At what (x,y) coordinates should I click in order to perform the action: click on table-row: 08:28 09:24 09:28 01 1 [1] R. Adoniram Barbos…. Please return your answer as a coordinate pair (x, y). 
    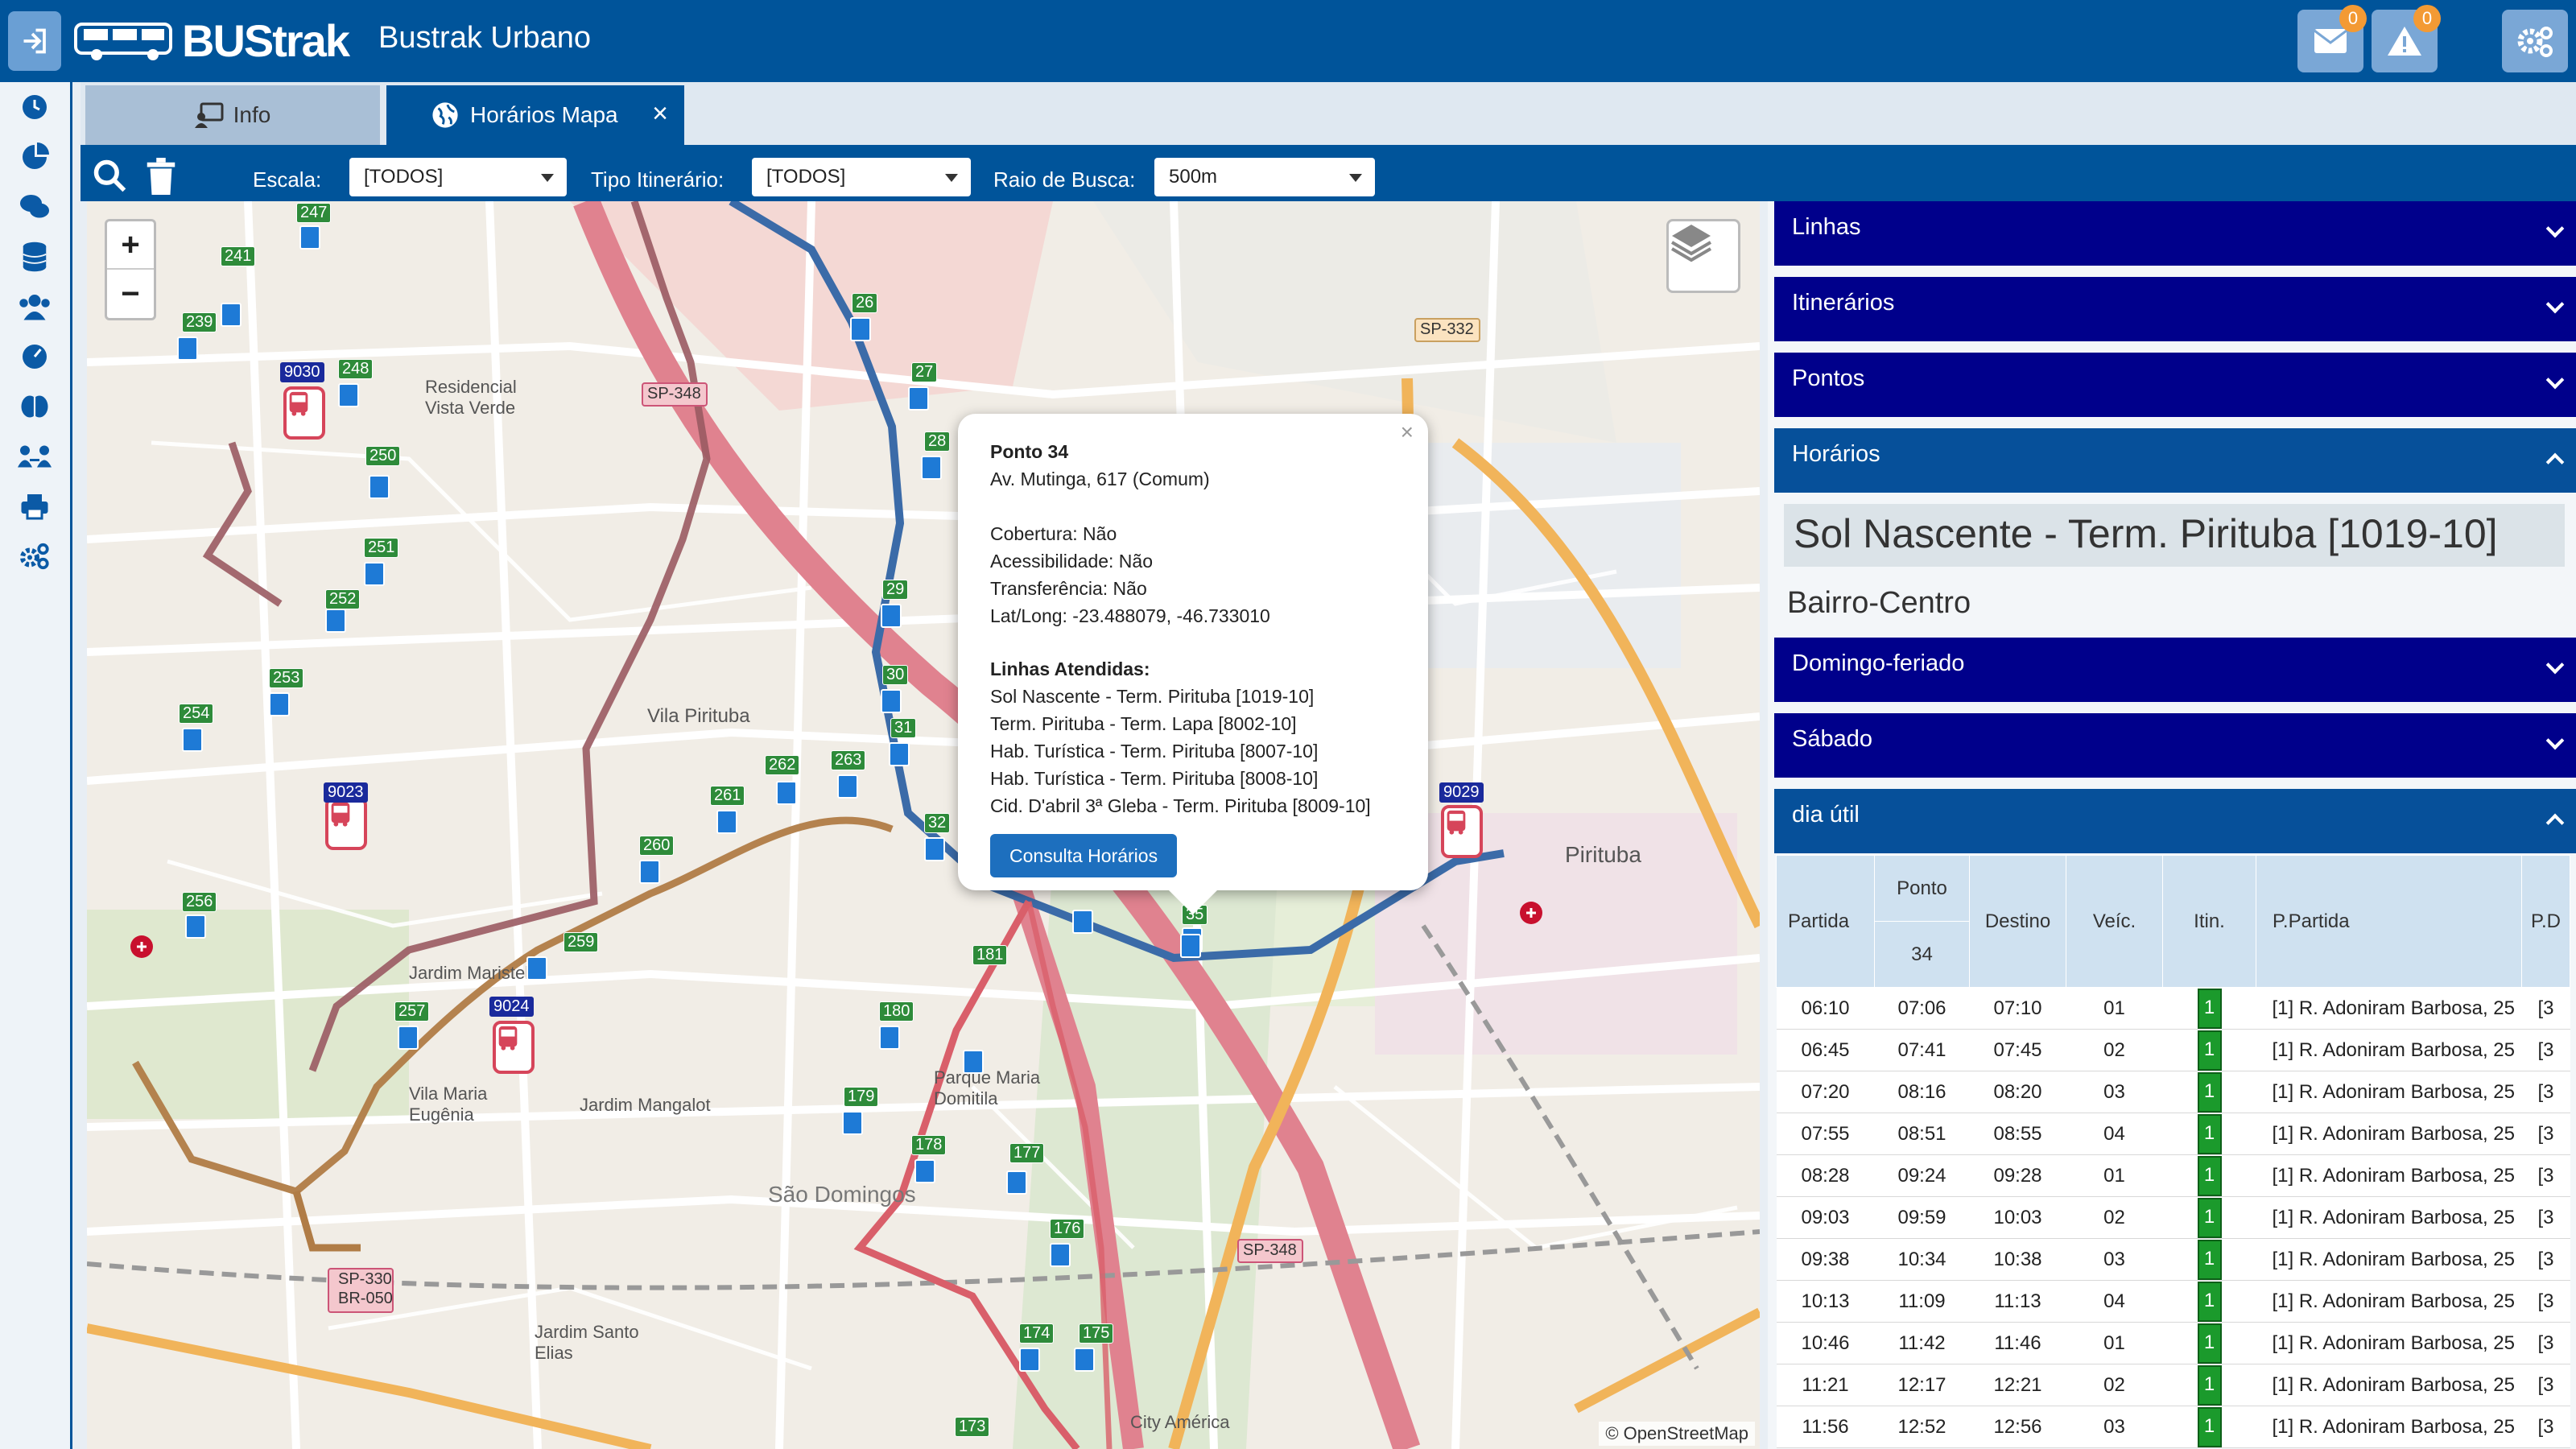
    Looking at the image, I should click on (2173, 1175).